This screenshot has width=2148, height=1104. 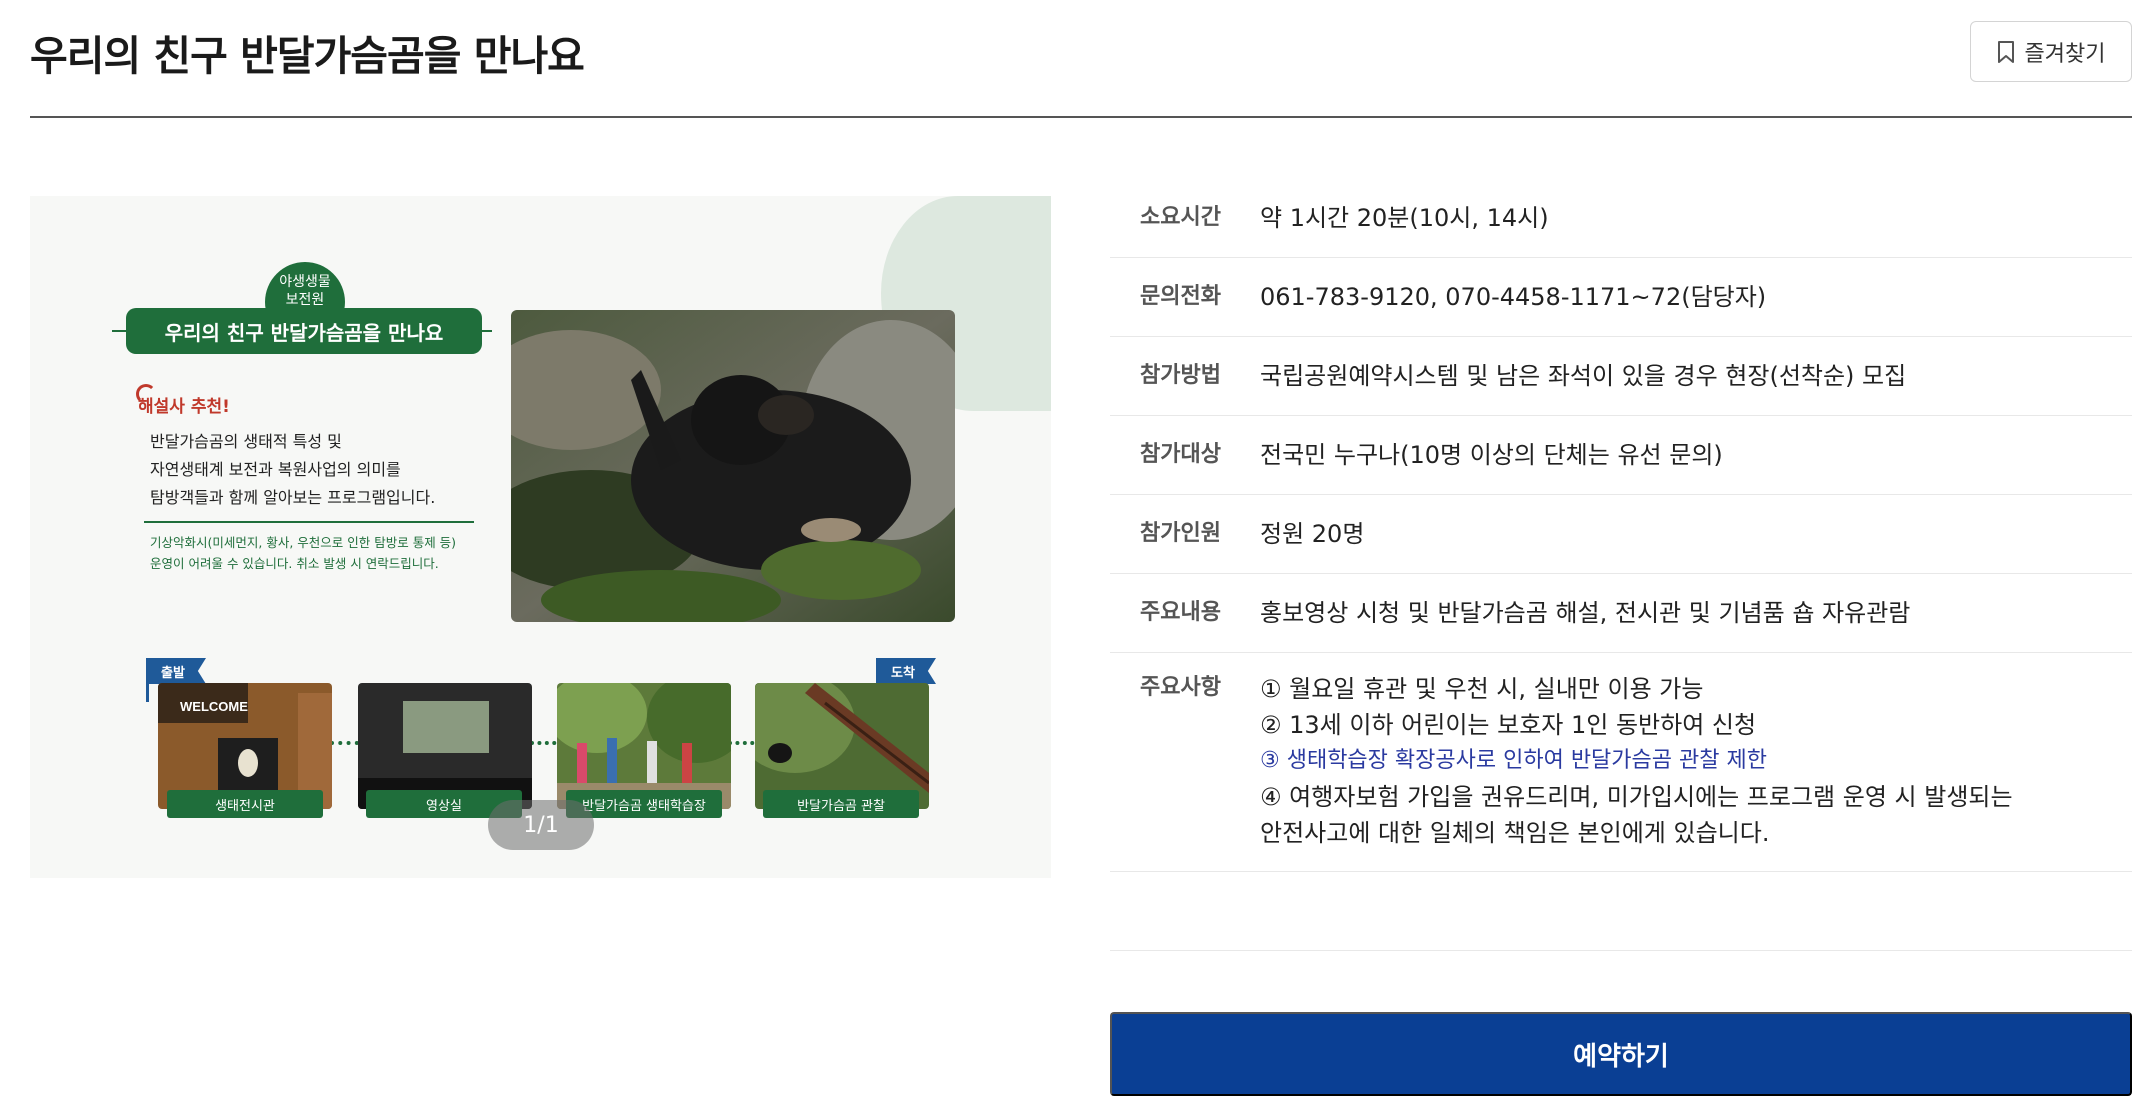 I want to click on bookmark-label: 즐겨찾기, so click(x=2065, y=53).